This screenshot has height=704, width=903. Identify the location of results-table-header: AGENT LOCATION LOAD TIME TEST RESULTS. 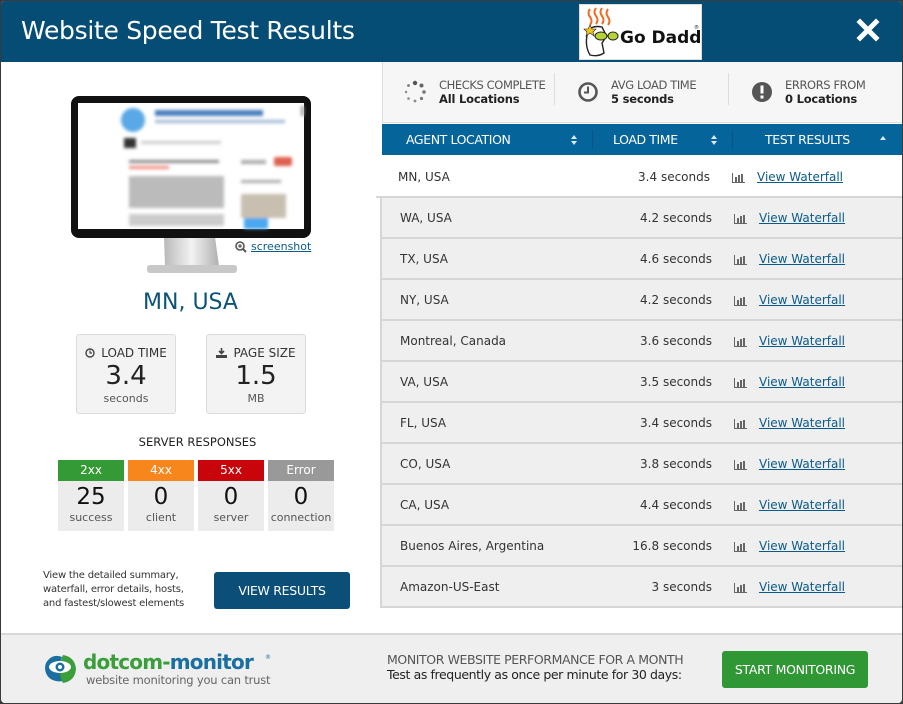
(642, 139).